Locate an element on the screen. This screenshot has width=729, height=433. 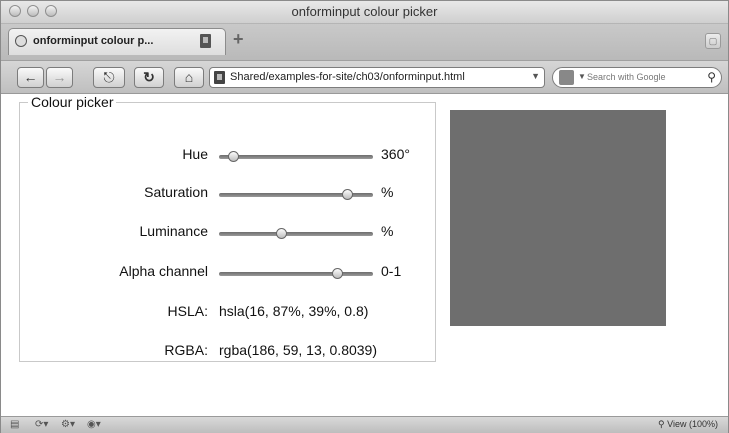
reload-button: ↻ is located at coordinates (149, 77).